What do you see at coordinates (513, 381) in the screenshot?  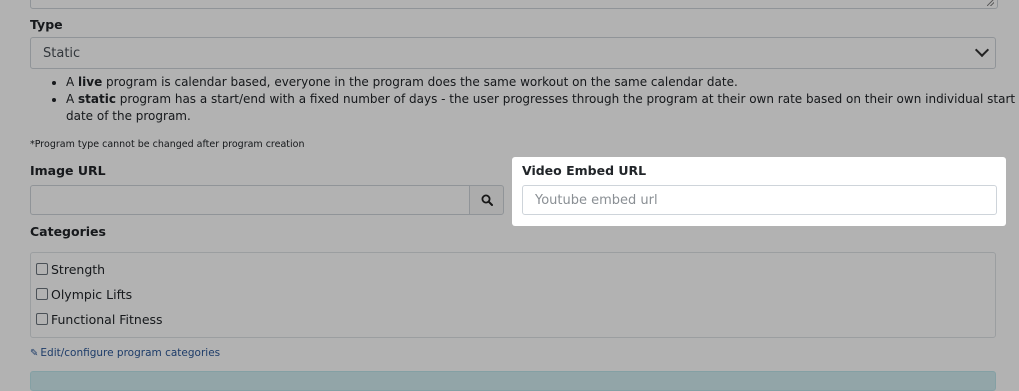 I see `info-alert` at bounding box center [513, 381].